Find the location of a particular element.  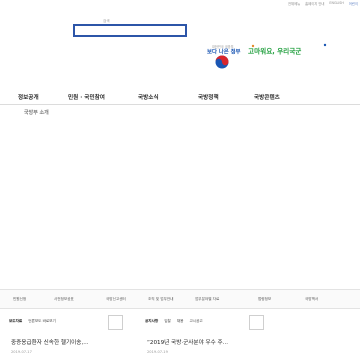

press-tabs: 보도자료 언론보도 바로보기 is located at coordinates (32, 321).